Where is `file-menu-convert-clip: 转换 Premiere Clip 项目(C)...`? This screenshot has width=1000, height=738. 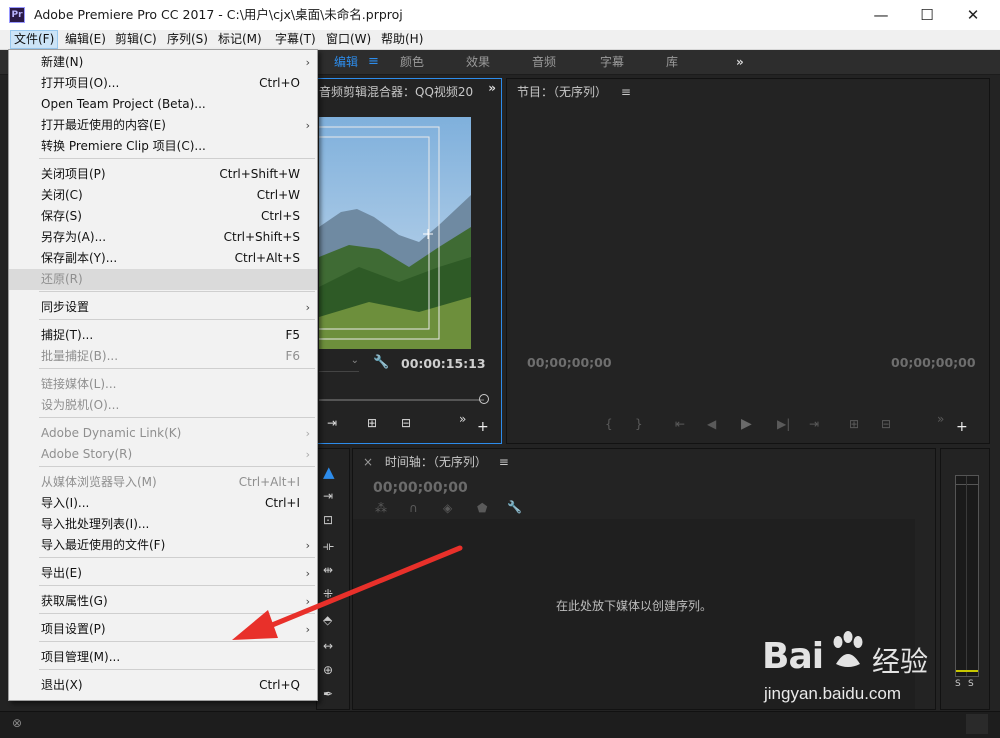
file-menu-convert-clip: 转换 Premiere Clip 项目(C)... is located at coordinates (163, 146).